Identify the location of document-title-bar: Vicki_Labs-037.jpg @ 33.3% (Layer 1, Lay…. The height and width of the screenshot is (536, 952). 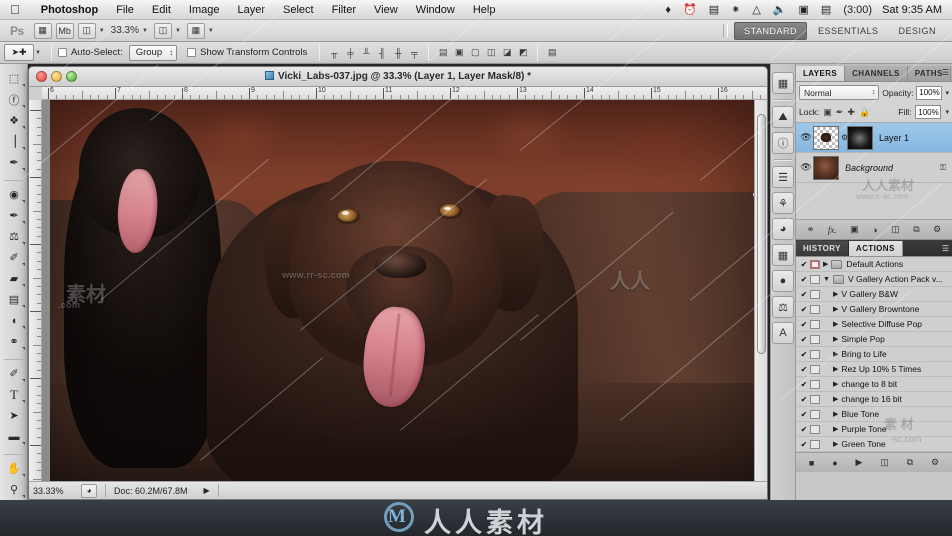
(398, 77).